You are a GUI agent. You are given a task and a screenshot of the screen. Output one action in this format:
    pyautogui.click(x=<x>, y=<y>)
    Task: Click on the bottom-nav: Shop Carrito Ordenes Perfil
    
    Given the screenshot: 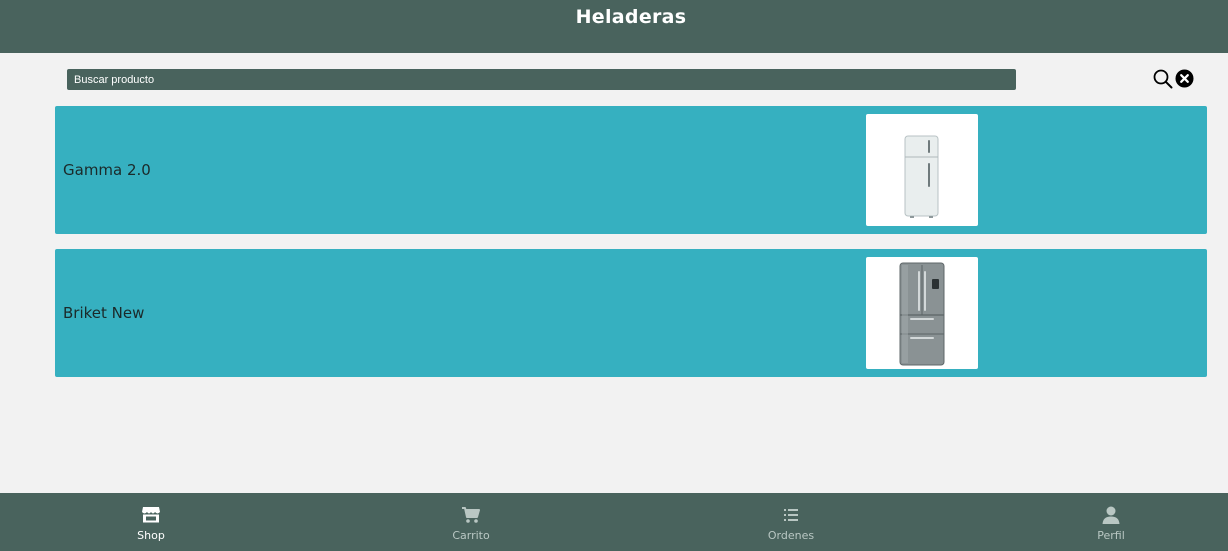 What is the action you would take?
    pyautogui.click(x=614, y=522)
    